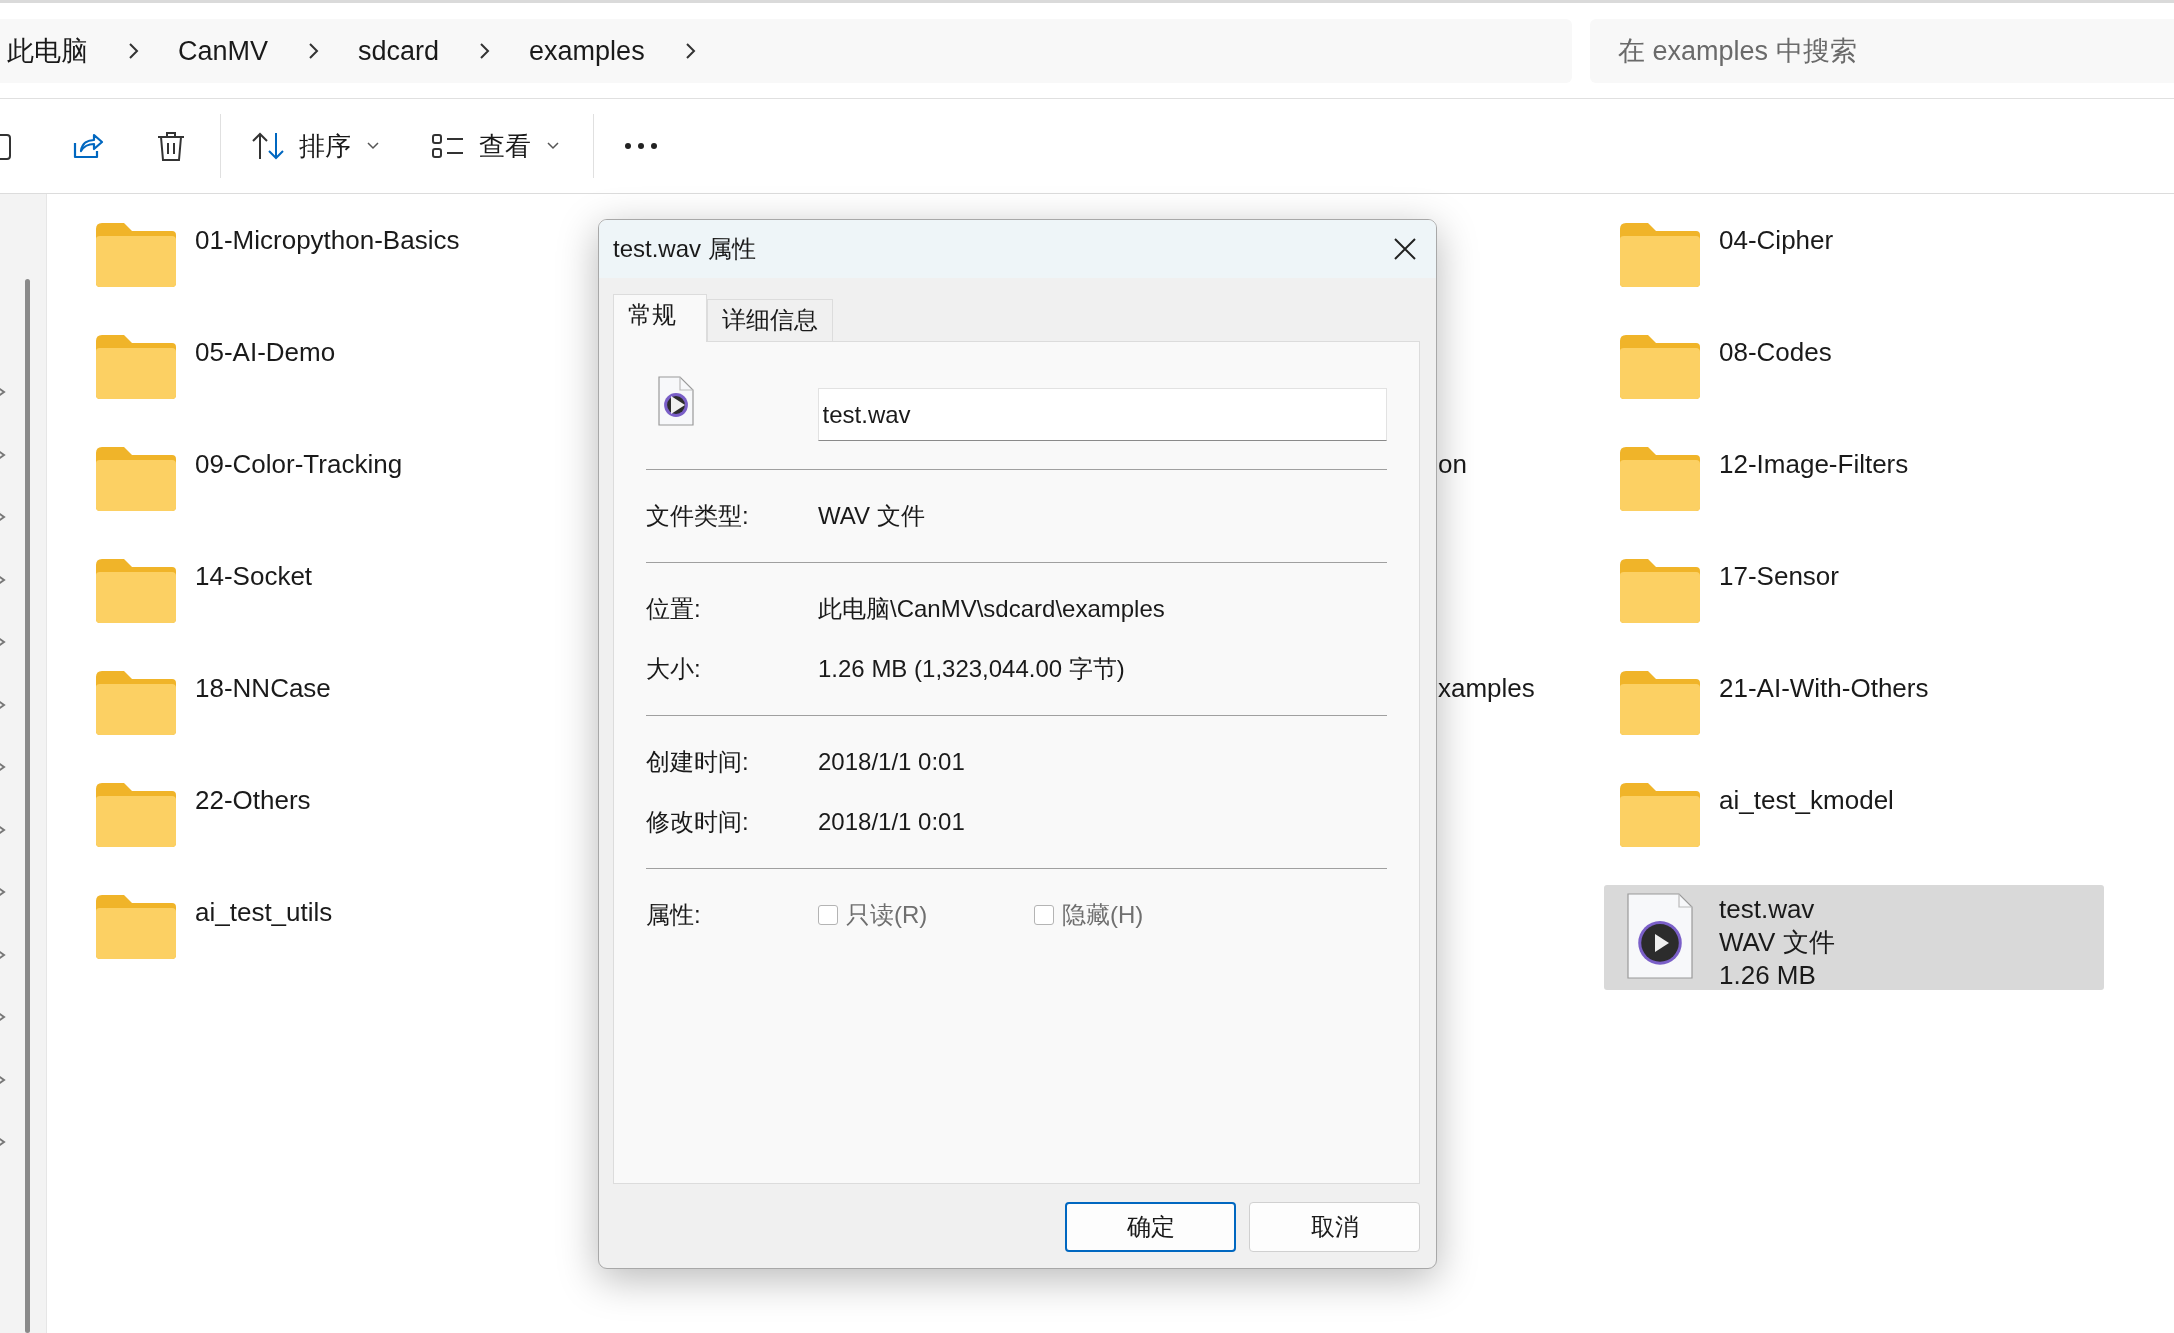 This screenshot has height=1333, width=2174. What do you see at coordinates (399, 51) in the screenshot?
I see `breadcrumb-item: sdcard` at bounding box center [399, 51].